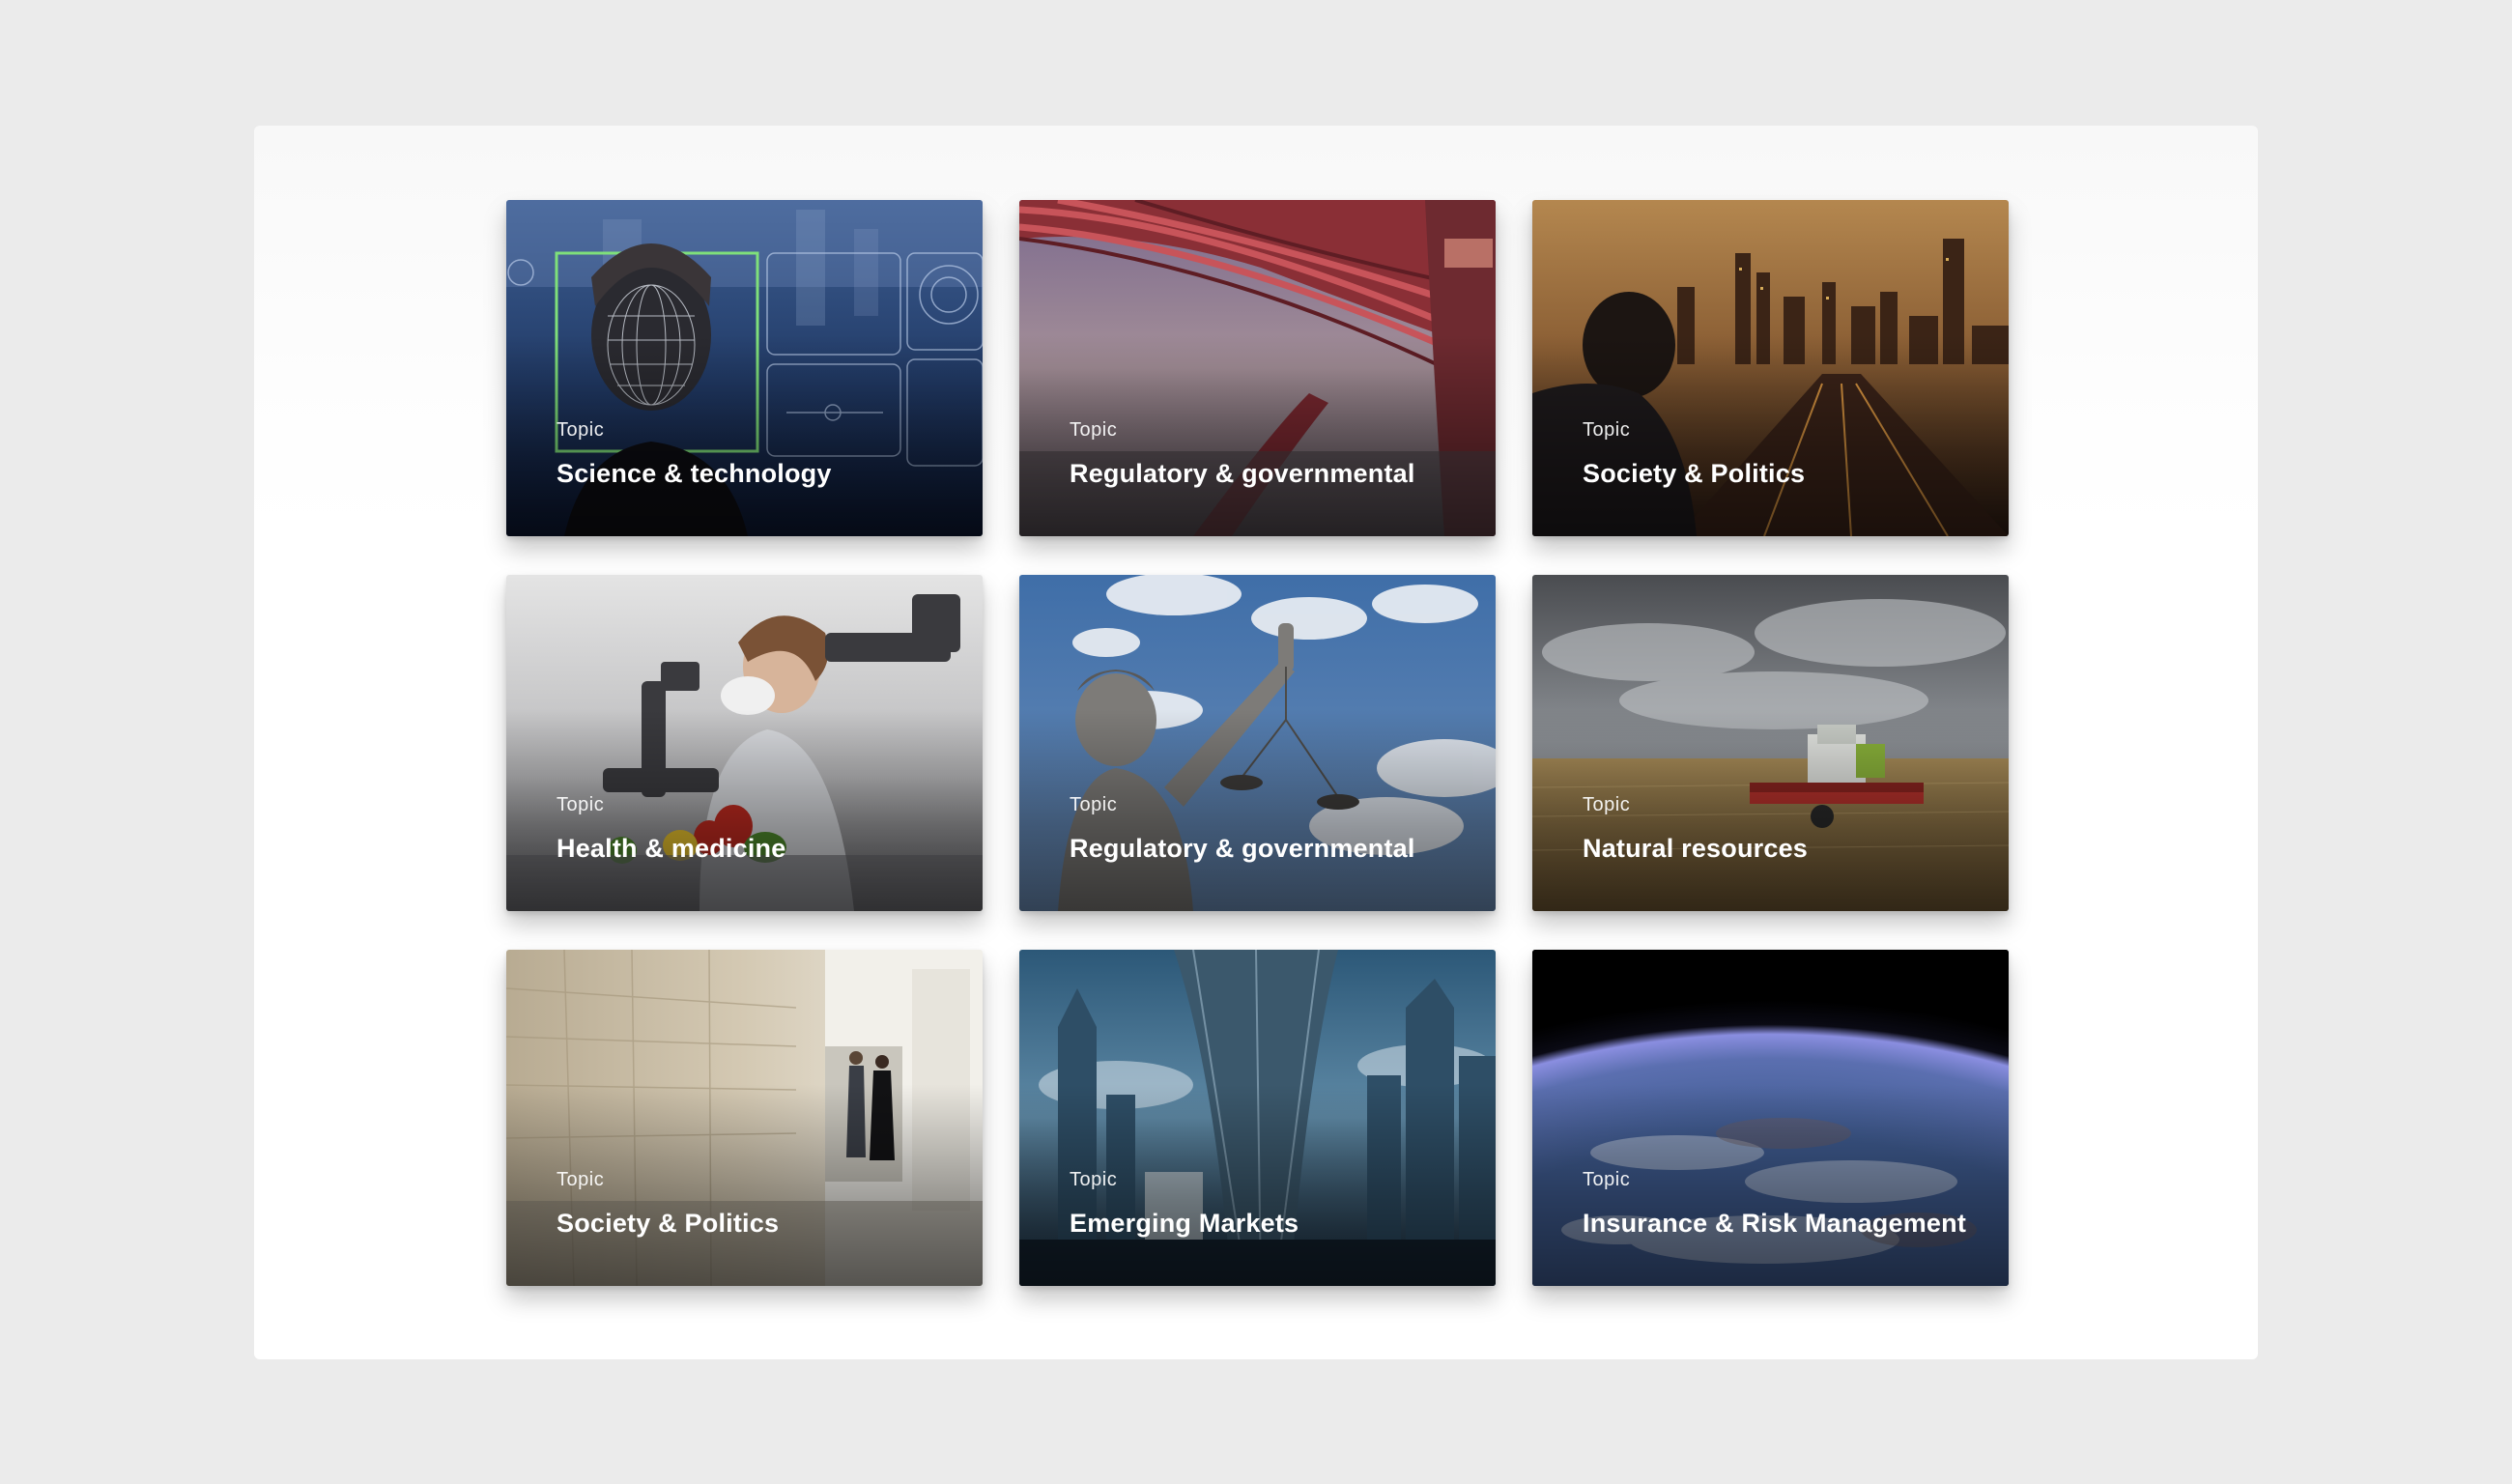  I want to click on topic-card-insurance-risk-management: Topic Insurance & Risk Management, so click(1770, 1118).